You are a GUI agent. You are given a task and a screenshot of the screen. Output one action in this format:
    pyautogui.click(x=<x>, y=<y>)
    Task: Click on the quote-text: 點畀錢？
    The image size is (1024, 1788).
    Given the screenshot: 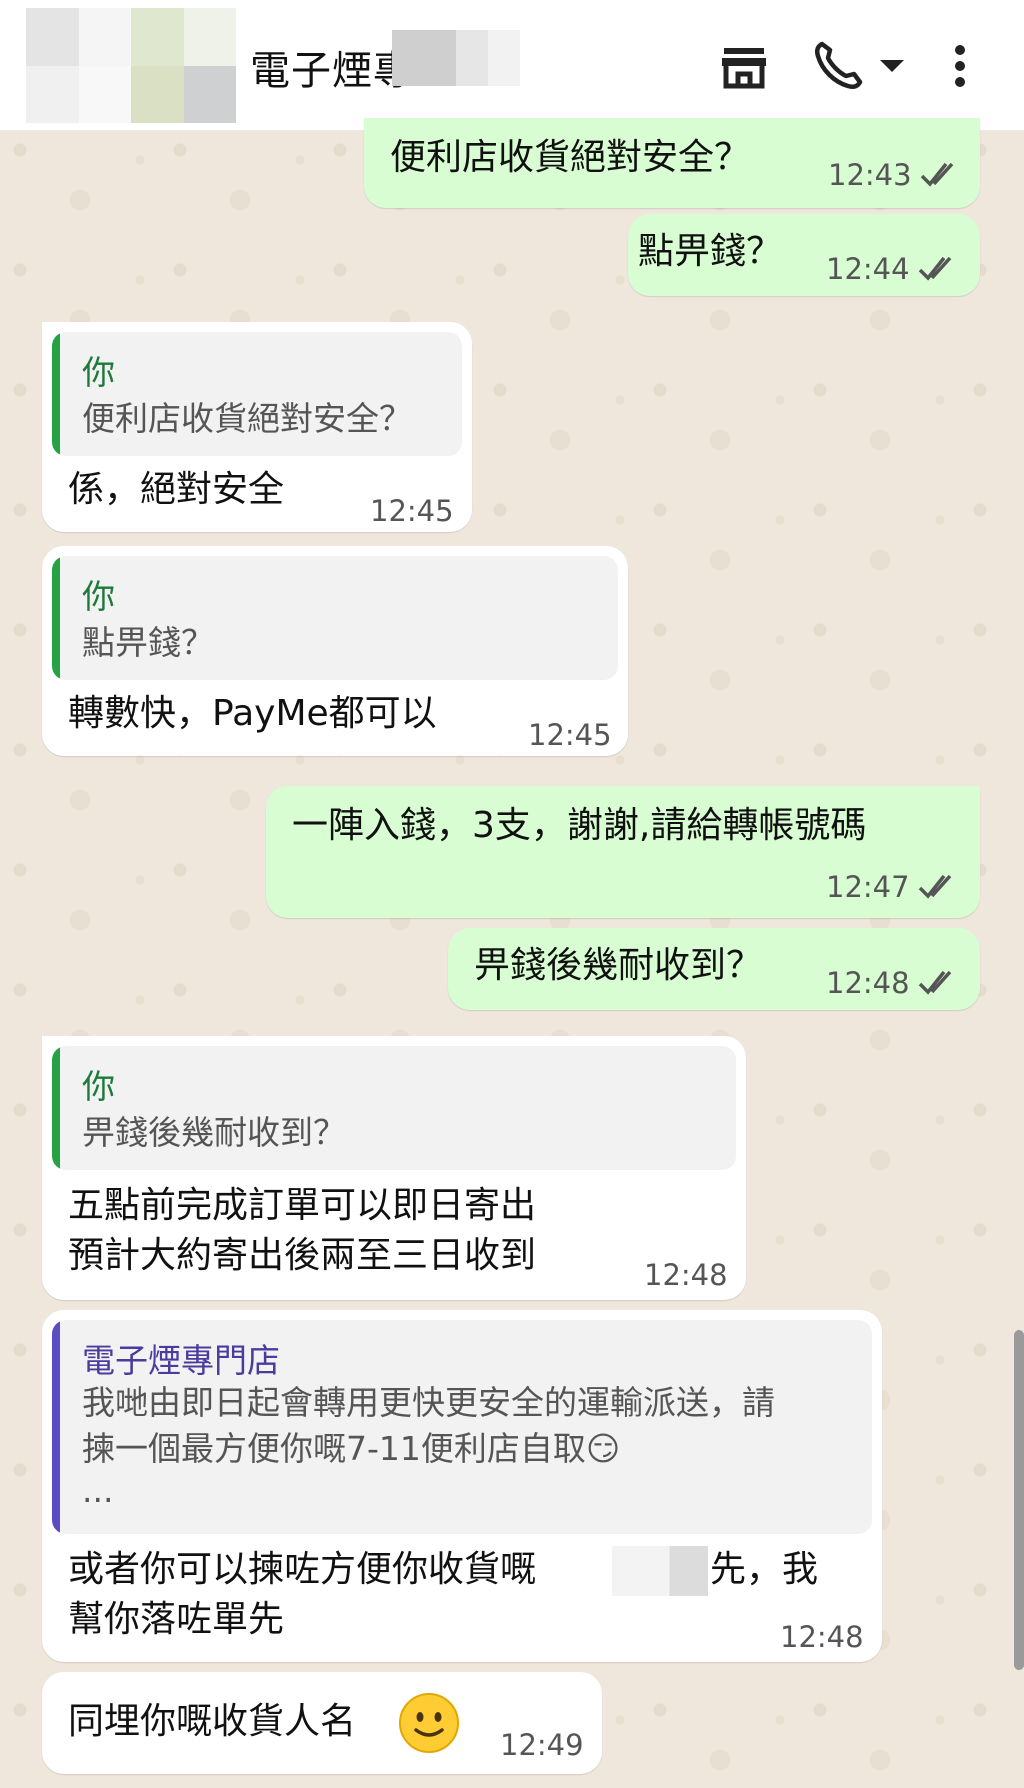 What is the action you would take?
    pyautogui.click(x=148, y=642)
    